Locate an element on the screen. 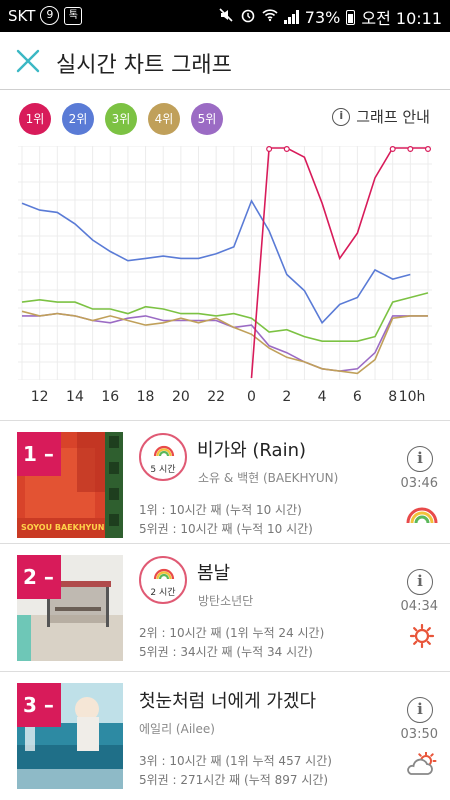  close-icon is located at coordinates (28, 61).